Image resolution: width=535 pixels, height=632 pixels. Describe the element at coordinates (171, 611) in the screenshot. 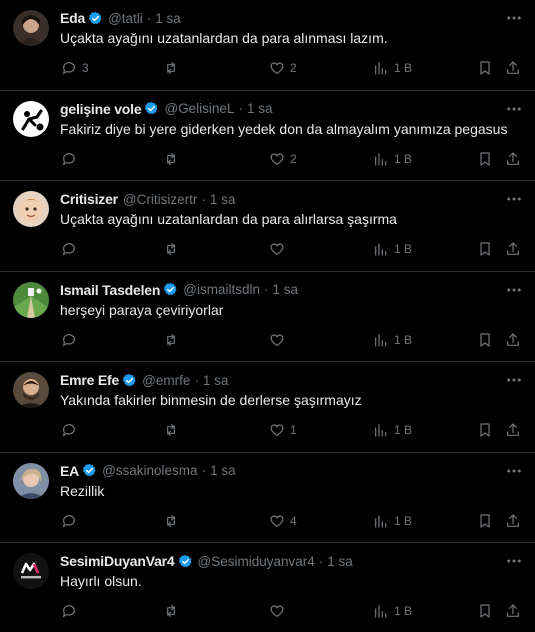

I see `retweet-icon` at that location.